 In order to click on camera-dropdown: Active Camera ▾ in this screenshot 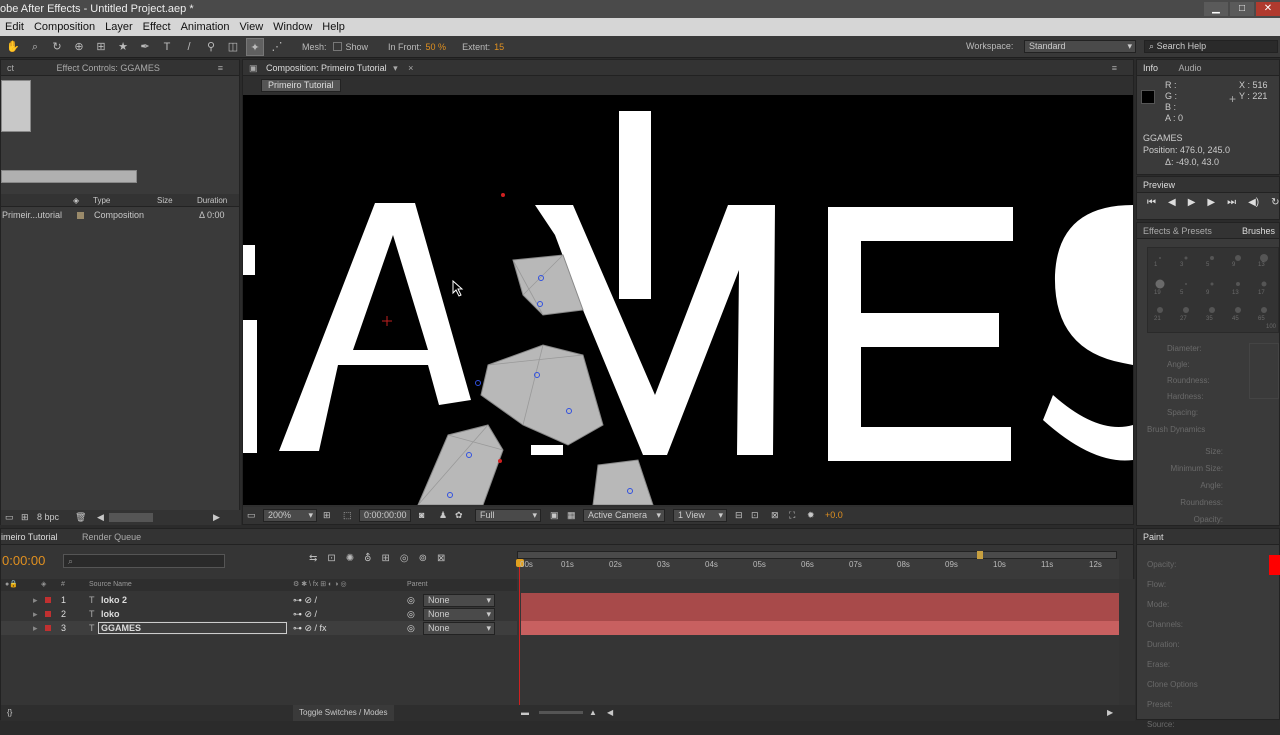, I will do `click(624, 515)`.